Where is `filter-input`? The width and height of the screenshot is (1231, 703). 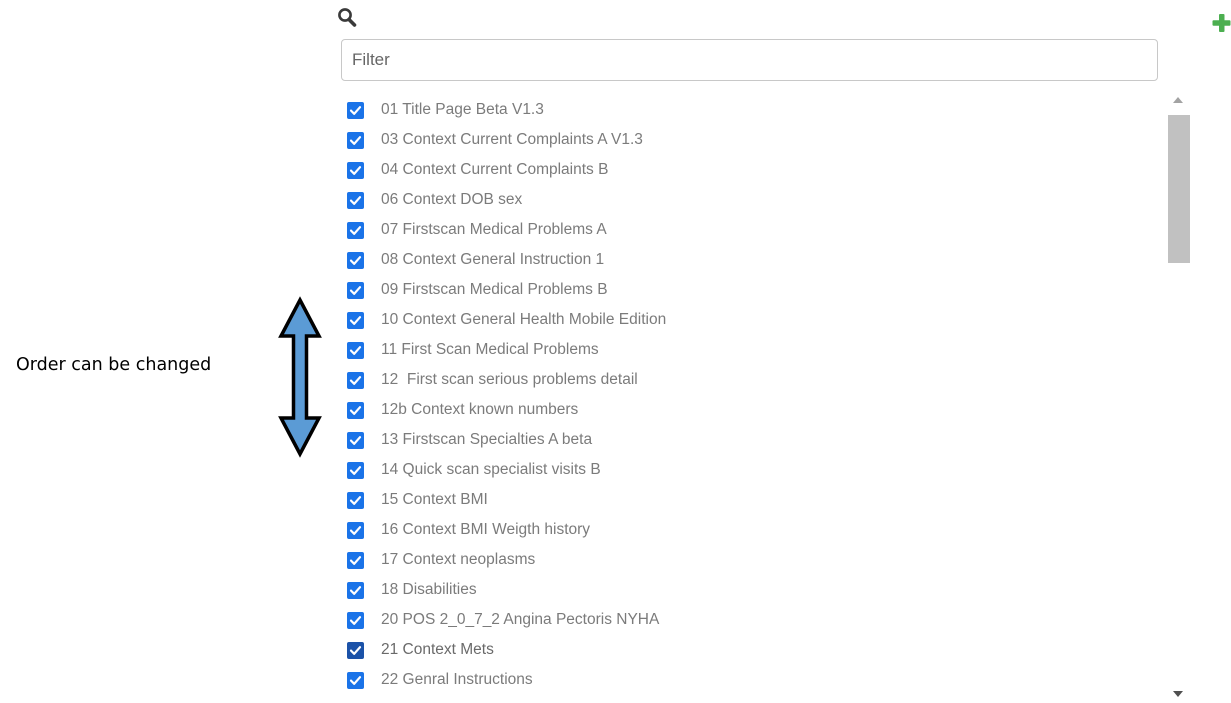
filter-input is located at coordinates (749, 60).